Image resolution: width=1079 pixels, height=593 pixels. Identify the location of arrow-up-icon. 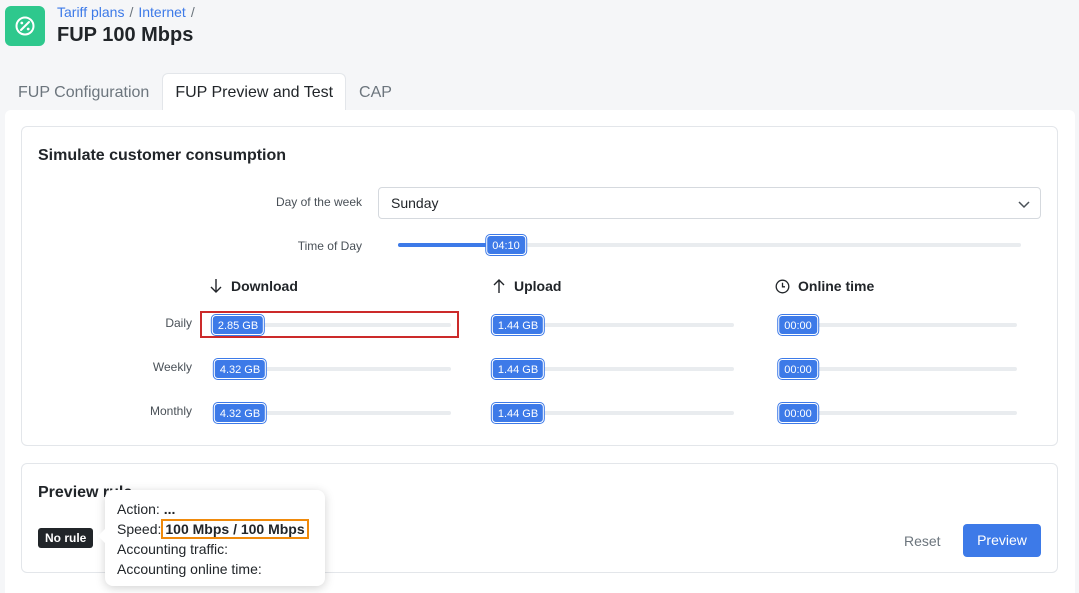
(499, 286).